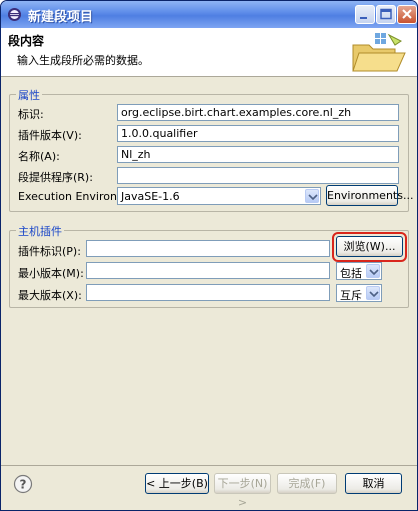 The width and height of the screenshot is (418, 511). Describe the element at coordinates (258, 133) in the screenshot. I see `version-field: 1.0.0.qualifier` at that location.